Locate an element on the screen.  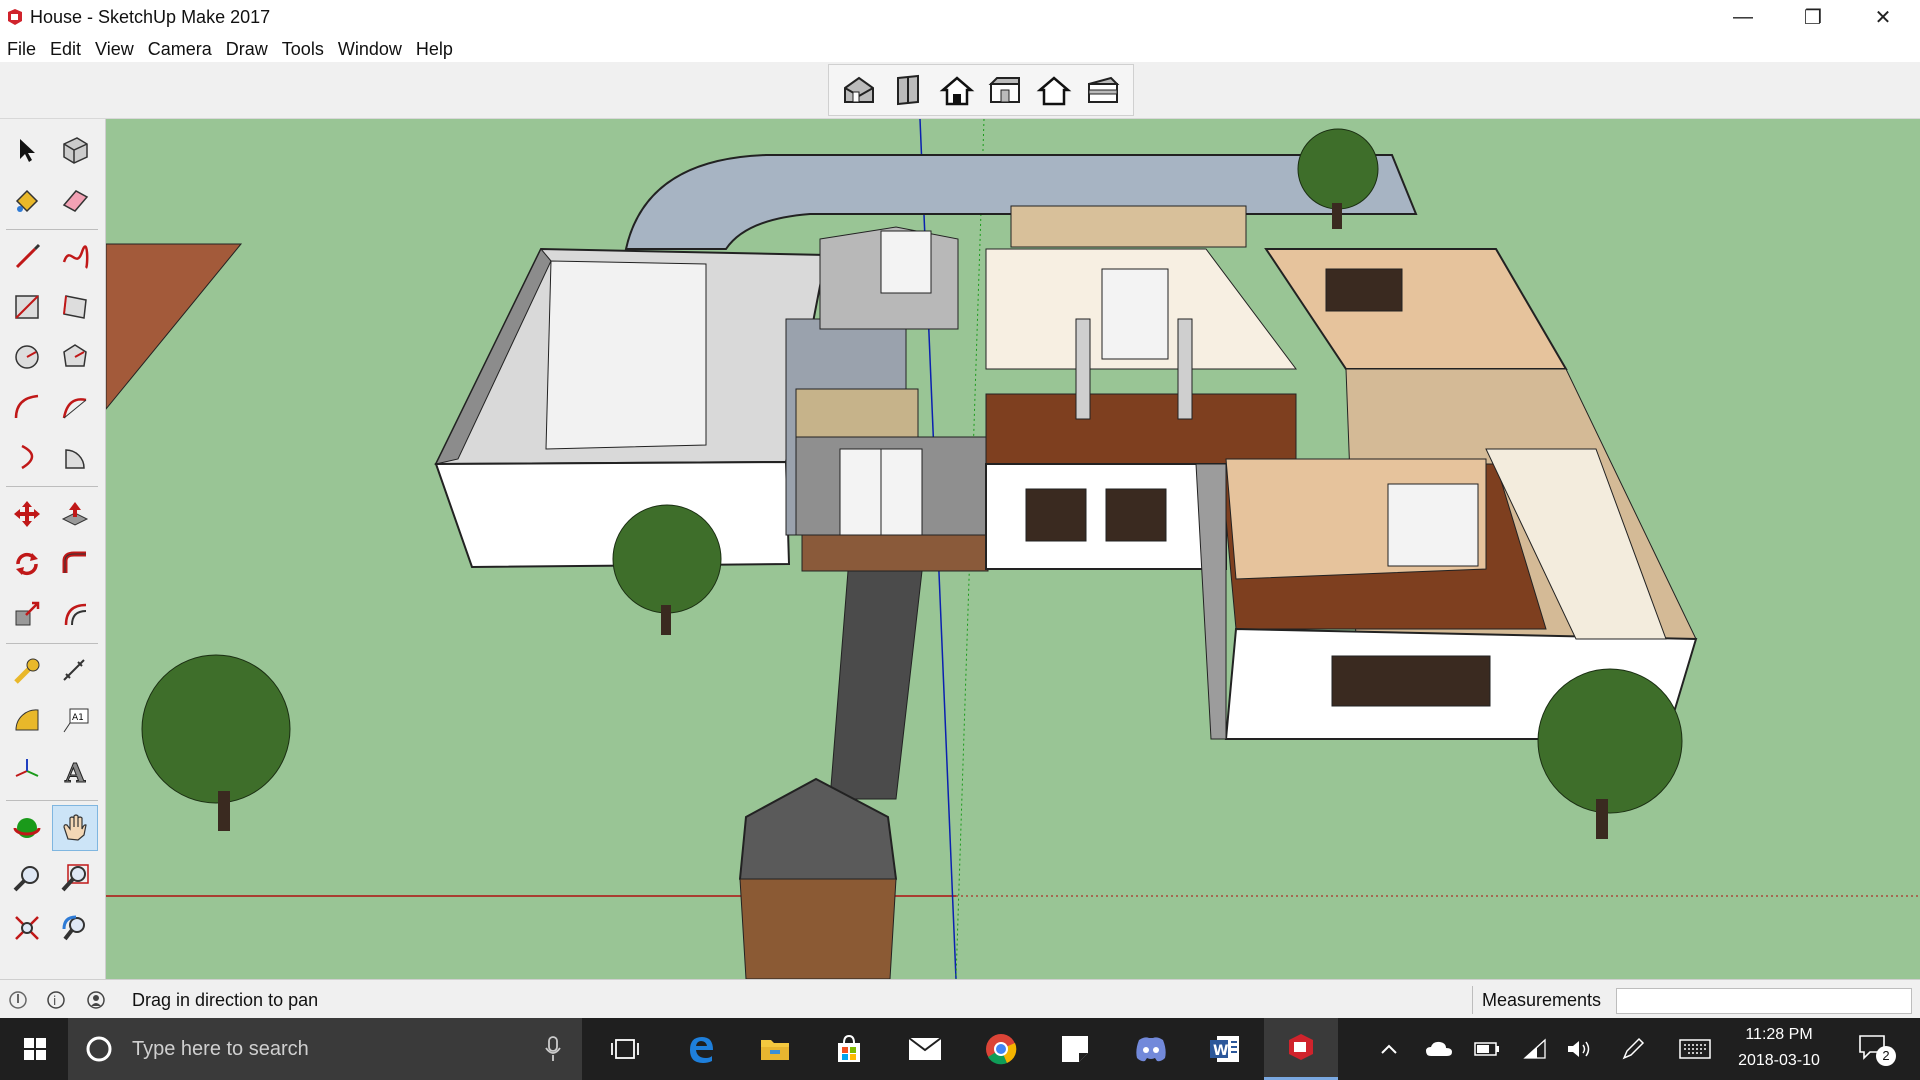
rotated-rectangle-icon is located at coordinates (75, 307).